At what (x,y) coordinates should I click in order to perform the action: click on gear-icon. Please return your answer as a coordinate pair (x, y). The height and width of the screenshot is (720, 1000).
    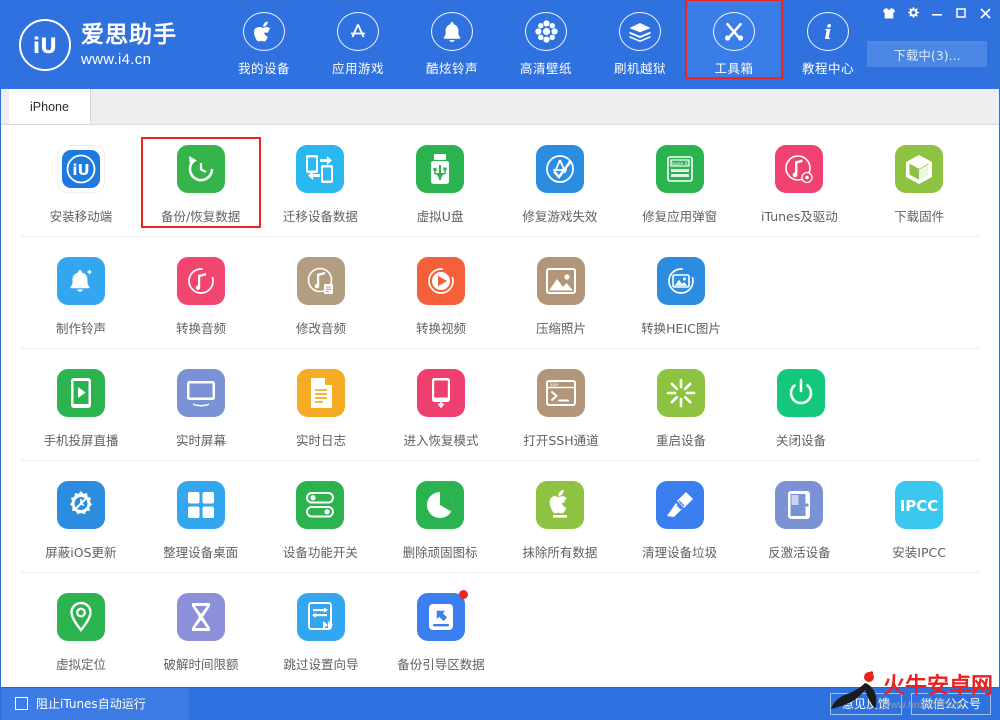
    Looking at the image, I should click on (913, 13).